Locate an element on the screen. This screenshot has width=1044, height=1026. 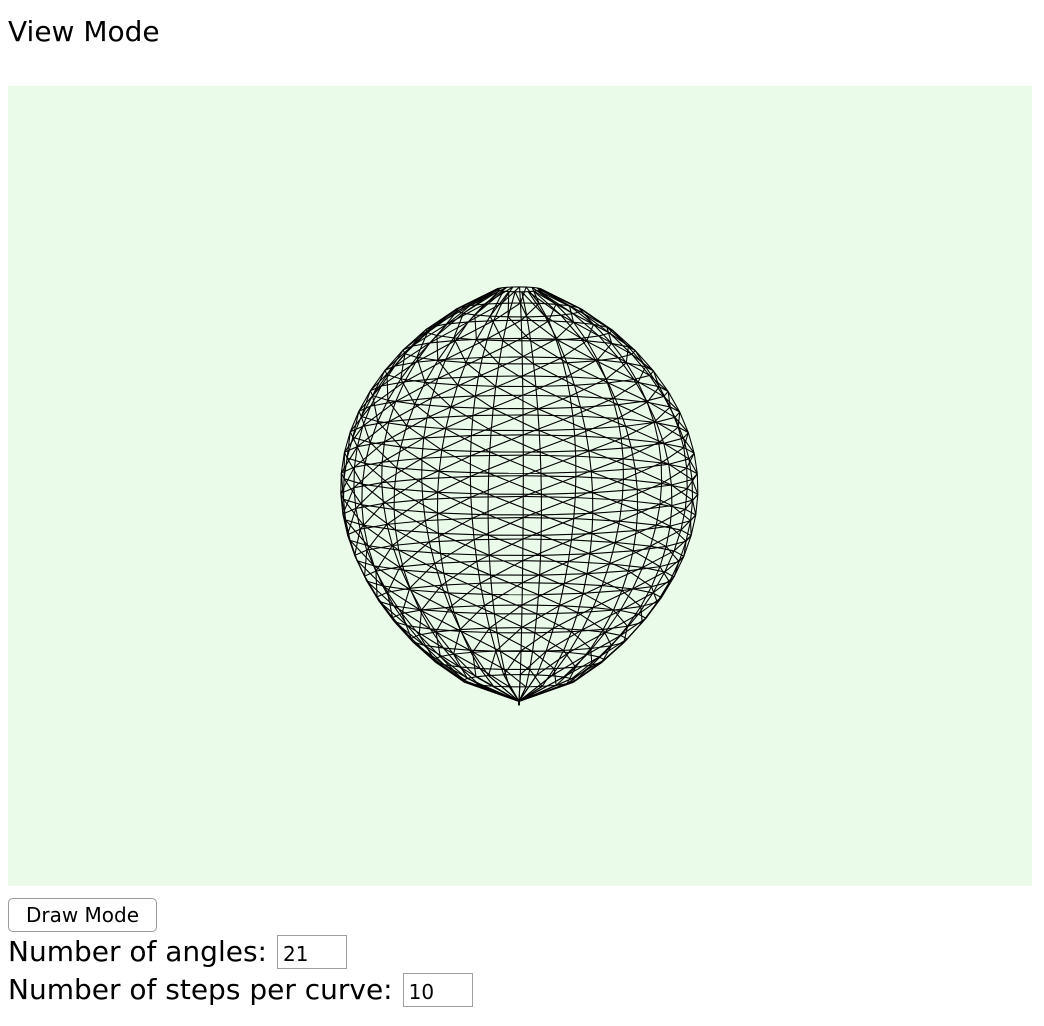
steps-control: Number of steps per curve: is located at coordinates (240, 990).